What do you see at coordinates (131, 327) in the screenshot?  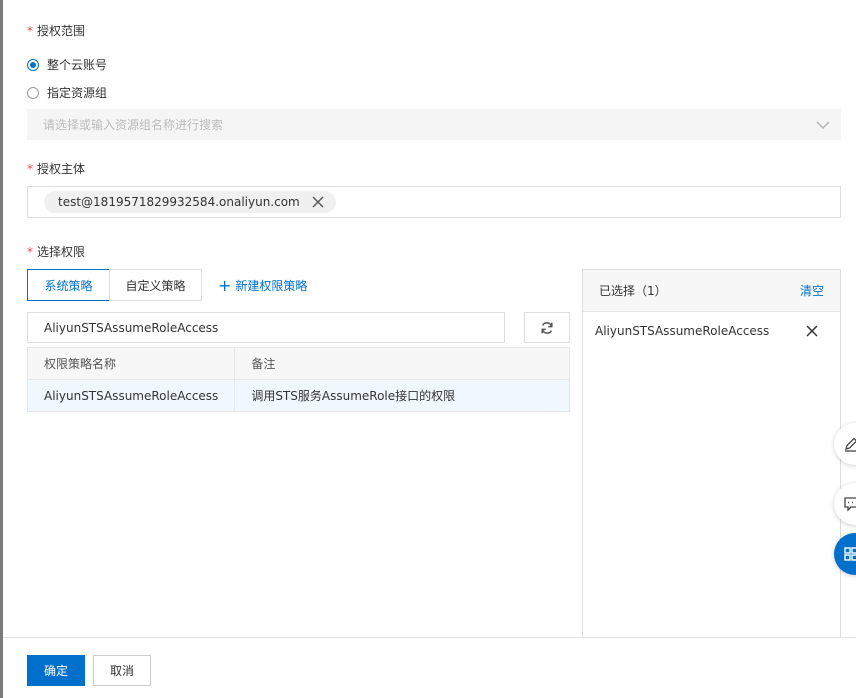 I see `policy-search-value: AliyunSTSAssumeRoleAccess` at bounding box center [131, 327].